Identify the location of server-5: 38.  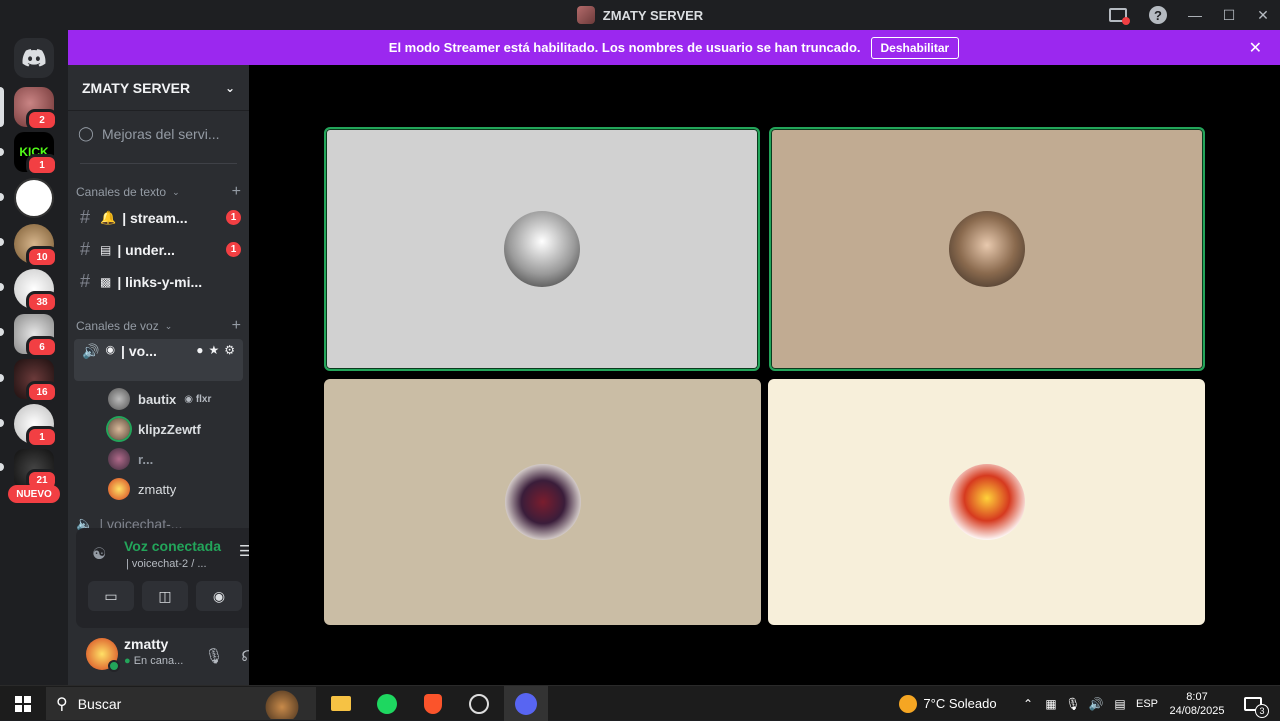
(36, 291).